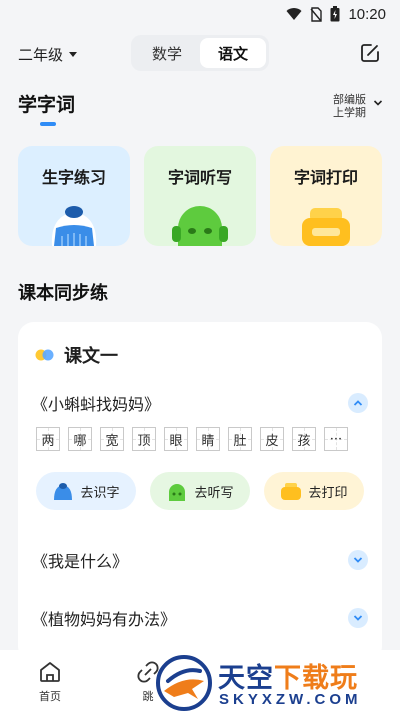 Image resolution: width=400 pixels, height=712 pixels. What do you see at coordinates (304, 439) in the screenshot?
I see `char-cell: 孩` at bounding box center [304, 439].